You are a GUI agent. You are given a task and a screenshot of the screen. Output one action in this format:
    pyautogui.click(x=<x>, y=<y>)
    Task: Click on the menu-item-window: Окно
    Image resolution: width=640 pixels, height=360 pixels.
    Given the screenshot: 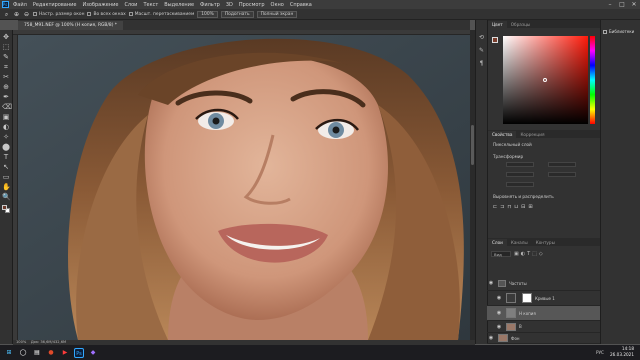 What is the action you would take?
    pyautogui.click(x=277, y=5)
    